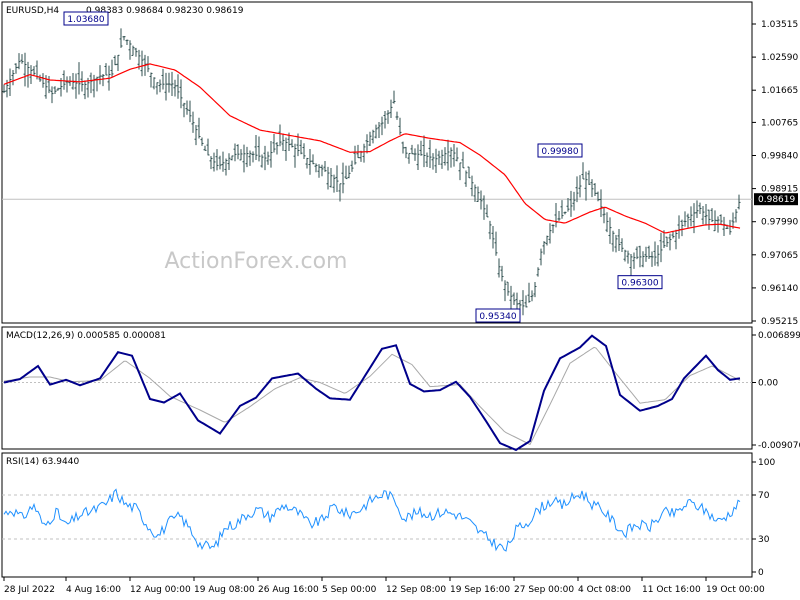  Describe the element at coordinates (604, 590) in the screenshot. I see `xtick-label: 4 Oct 08:00` at that location.